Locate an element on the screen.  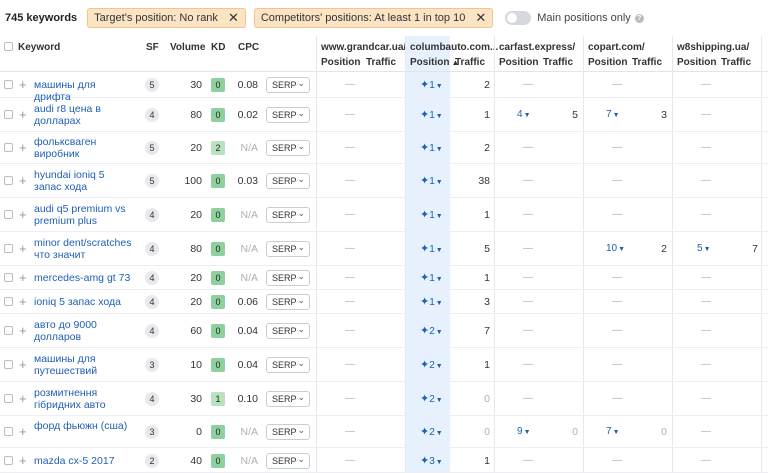
keyword-link: mercedes-amg gt 73 is located at coordinates (84, 278).